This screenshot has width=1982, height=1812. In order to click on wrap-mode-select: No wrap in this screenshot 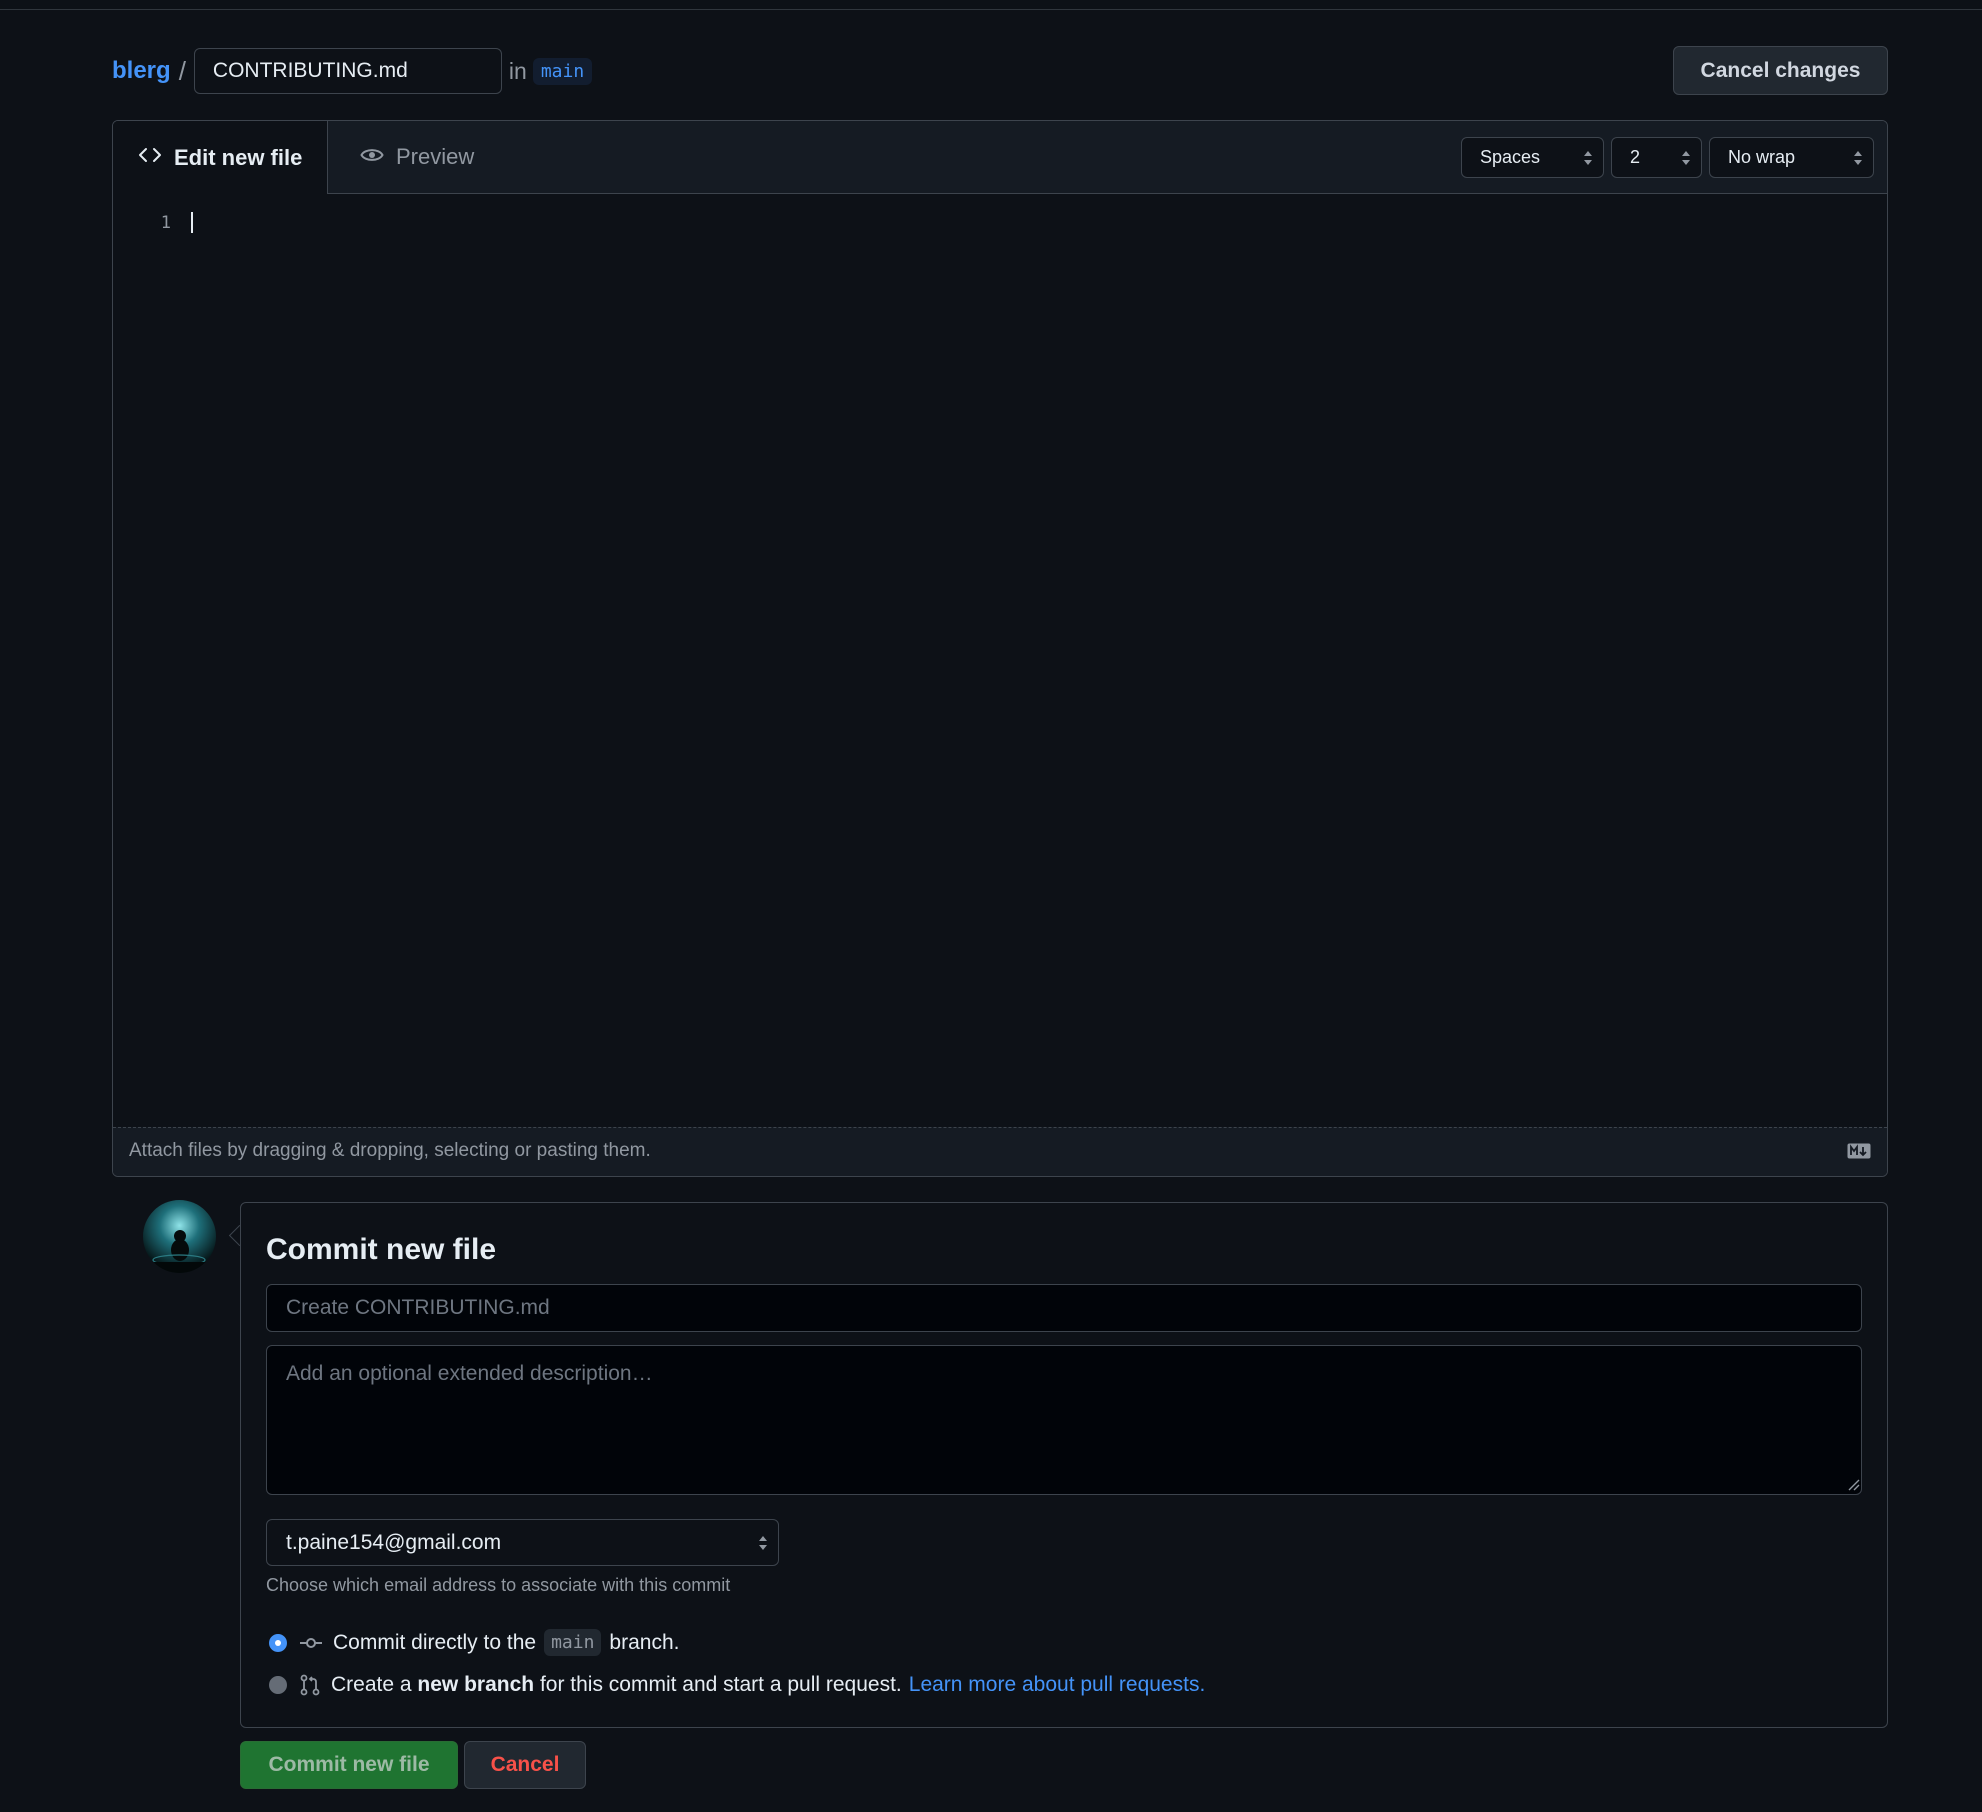, I will do `click(1791, 157)`.